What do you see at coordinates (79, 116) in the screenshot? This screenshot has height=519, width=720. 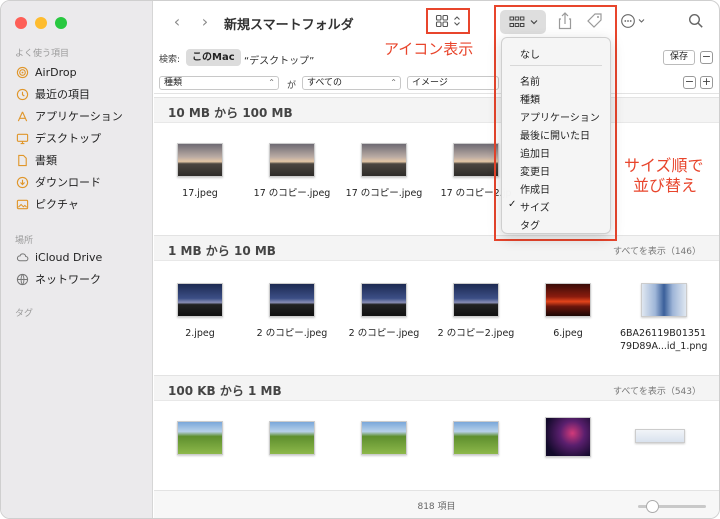 I see `sidebar-item-label: アプリケーション` at bounding box center [79, 116].